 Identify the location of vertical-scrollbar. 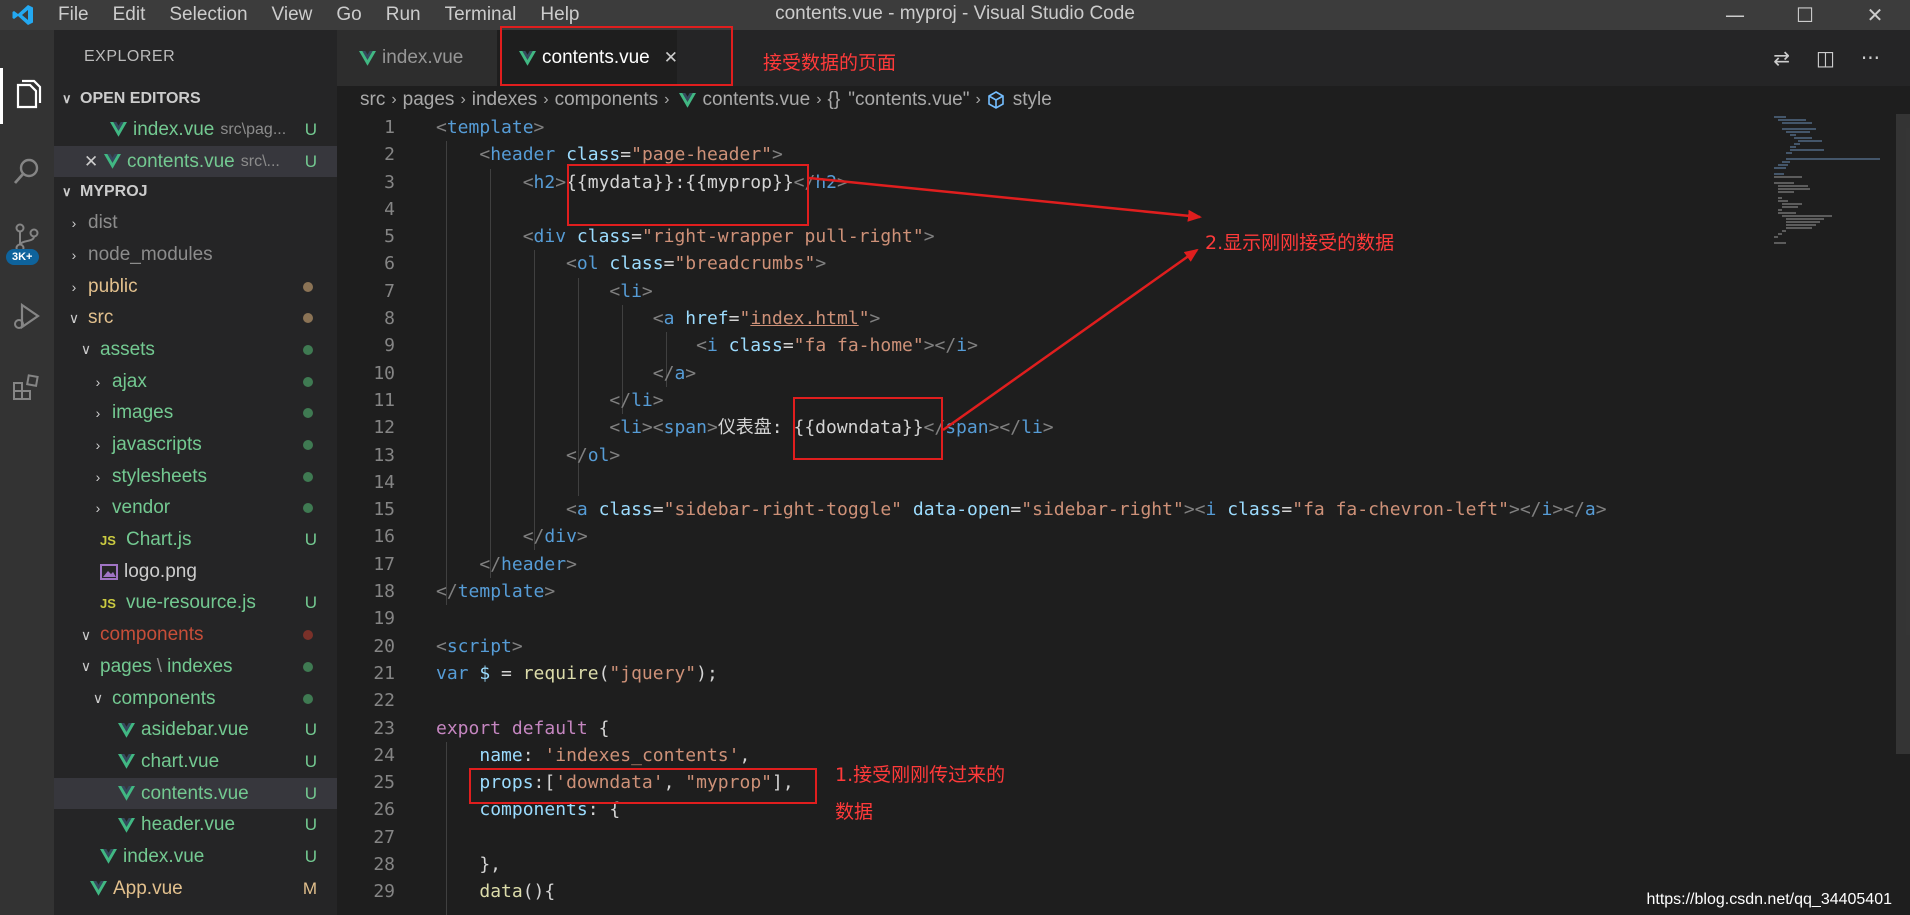
(1903, 434).